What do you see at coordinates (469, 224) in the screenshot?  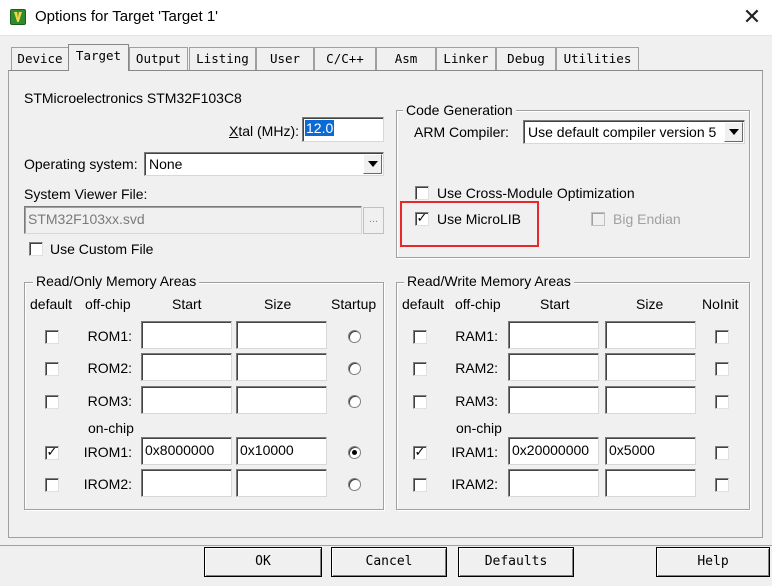 I see `annotation-highlight-box` at bounding box center [469, 224].